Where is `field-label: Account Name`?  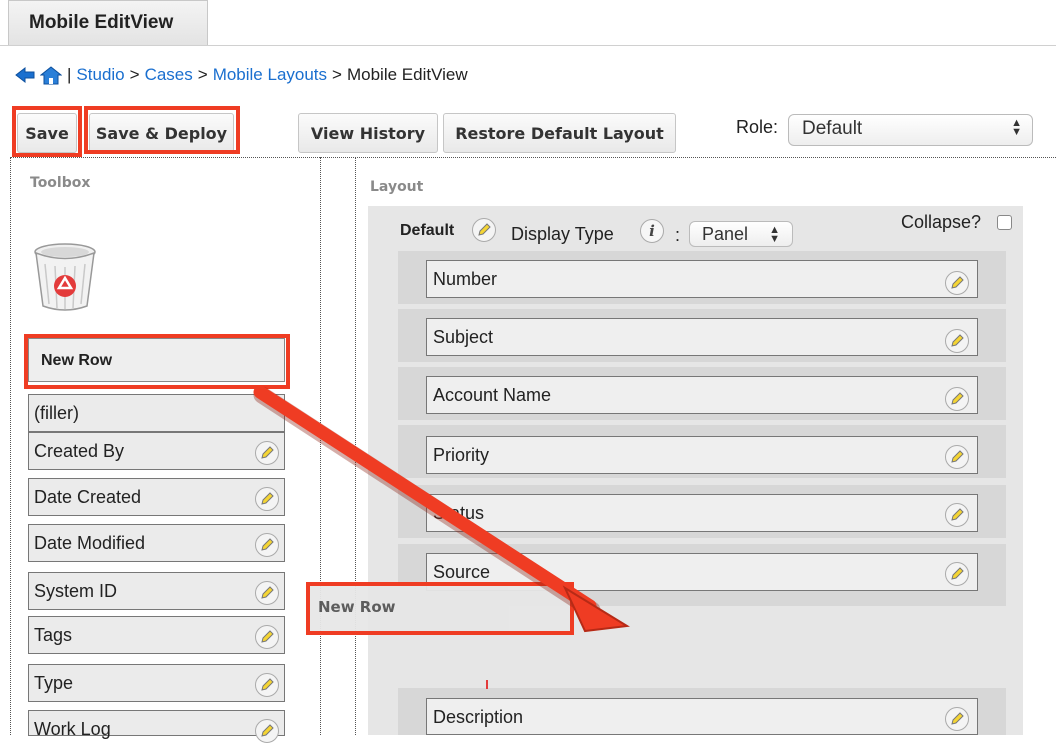
field-label: Account Name is located at coordinates (492, 395).